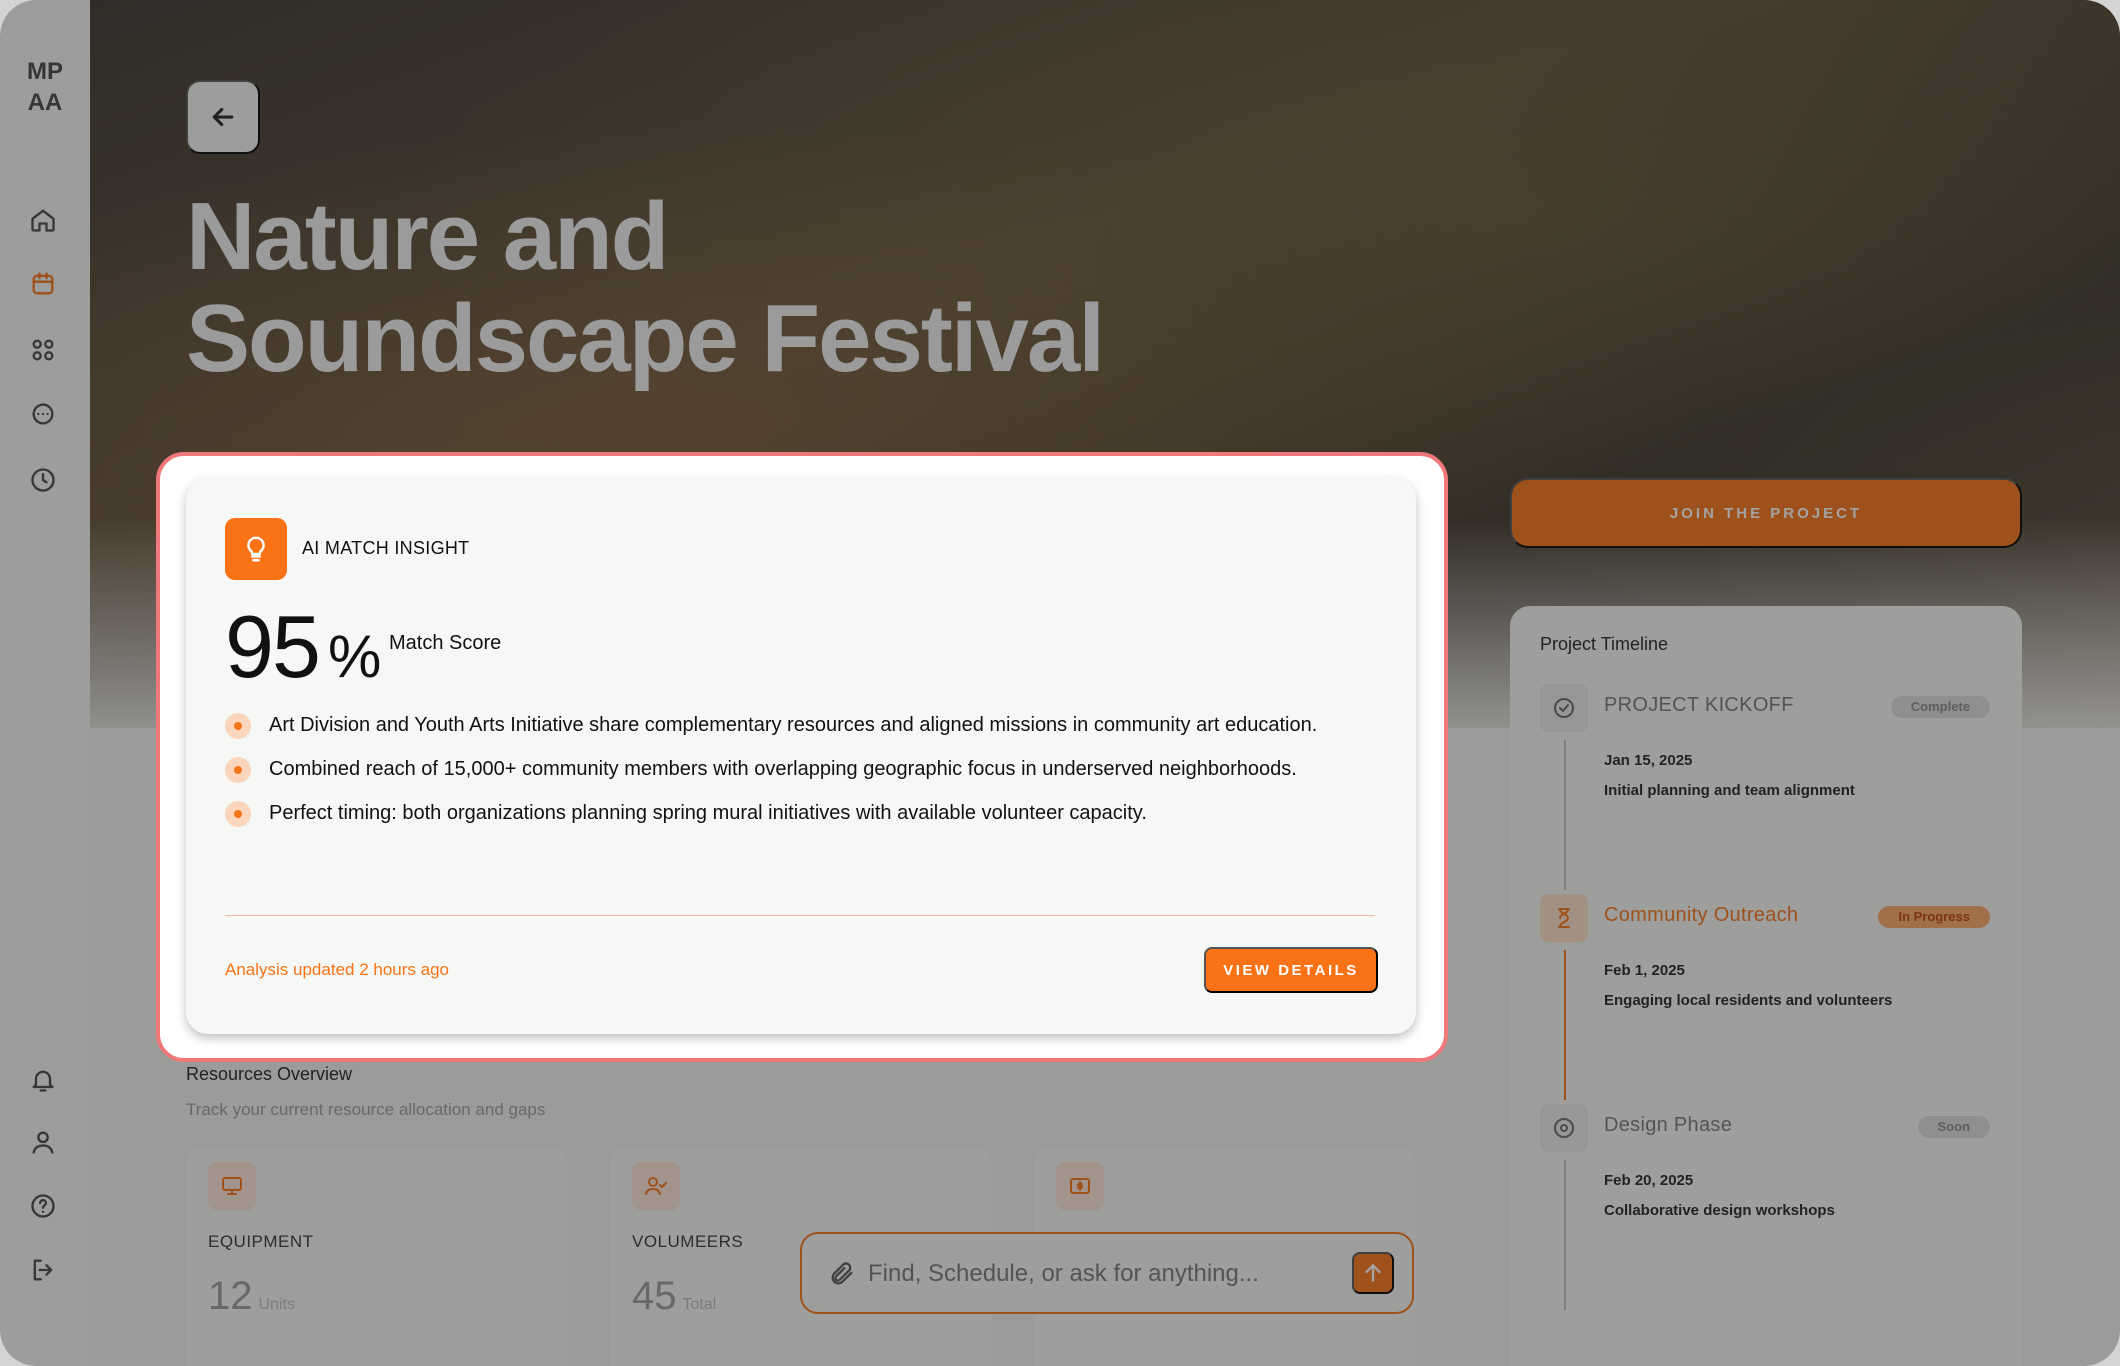 This screenshot has width=2120, height=1366. What do you see at coordinates (276, 1304) in the screenshot?
I see `resource-unit: Units` at bounding box center [276, 1304].